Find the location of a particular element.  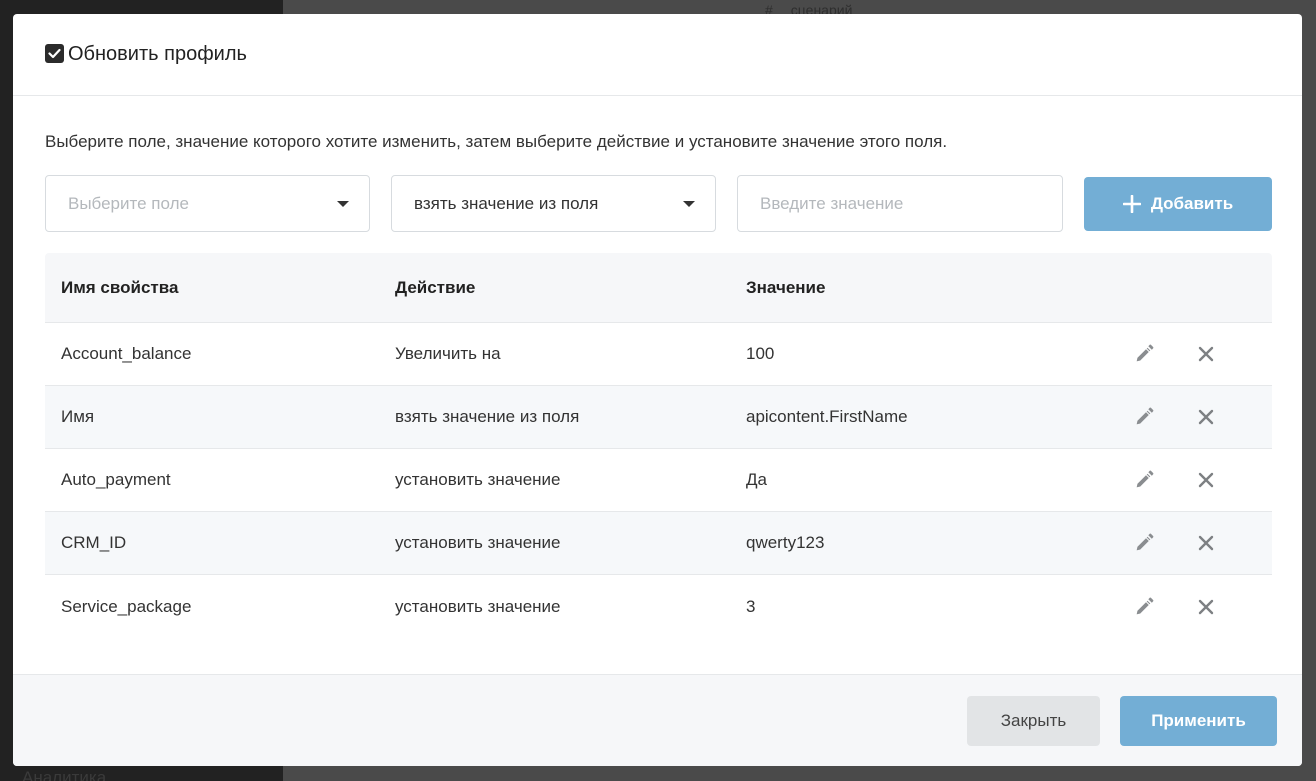

table-row: Account_balance Увеличить на 100 is located at coordinates (658, 354).